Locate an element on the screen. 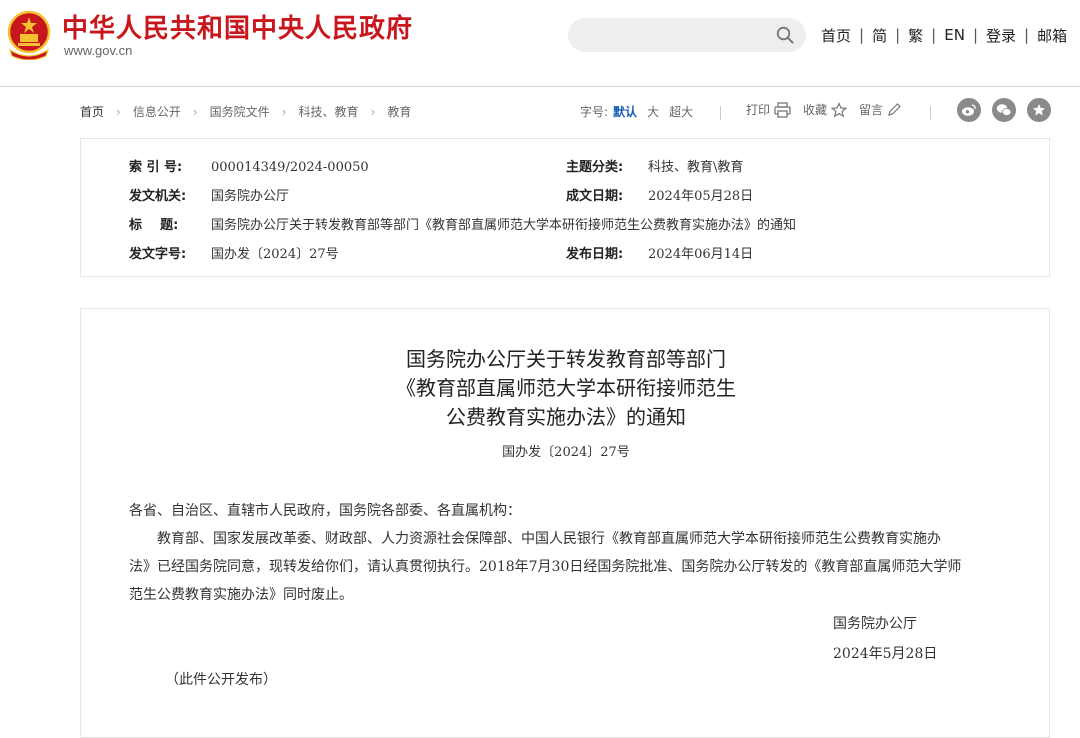 The height and width of the screenshot is (738, 1080). star-icon is located at coordinates (839, 109).